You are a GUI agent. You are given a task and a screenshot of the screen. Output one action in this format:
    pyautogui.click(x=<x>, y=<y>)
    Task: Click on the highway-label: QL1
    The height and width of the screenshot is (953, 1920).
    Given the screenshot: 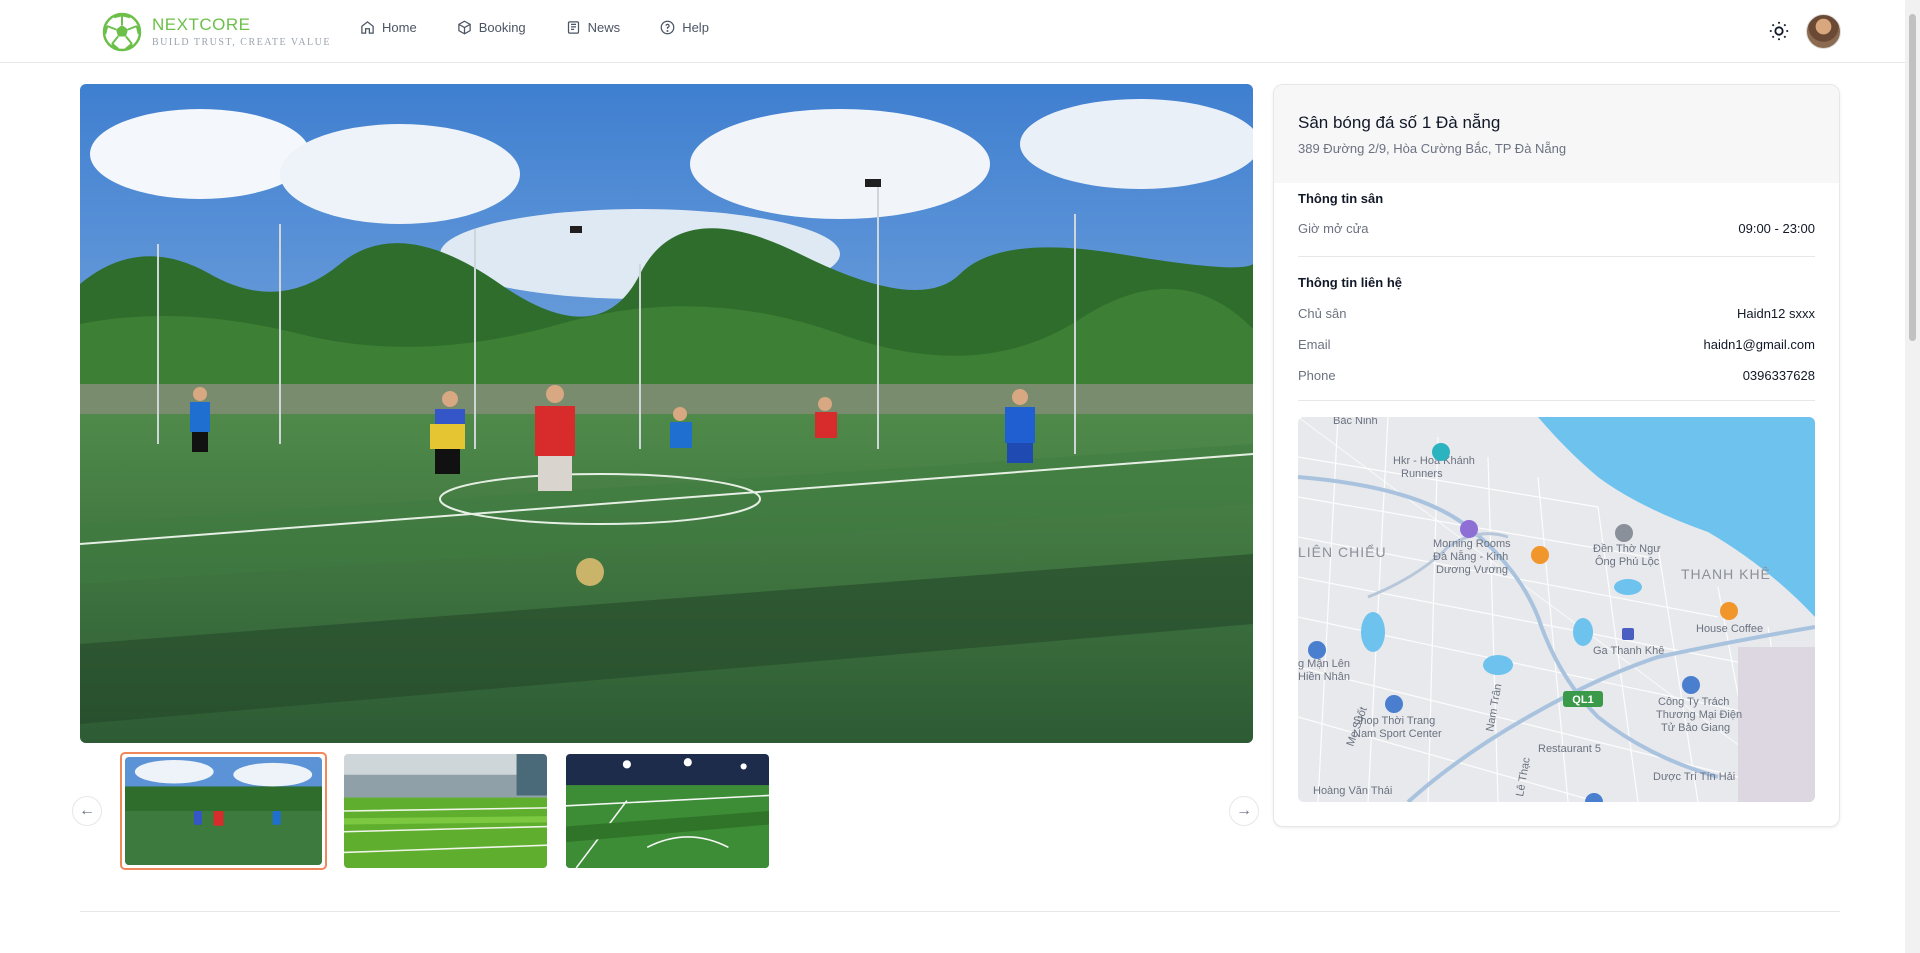 What is the action you would take?
    pyautogui.click(x=1582, y=700)
    